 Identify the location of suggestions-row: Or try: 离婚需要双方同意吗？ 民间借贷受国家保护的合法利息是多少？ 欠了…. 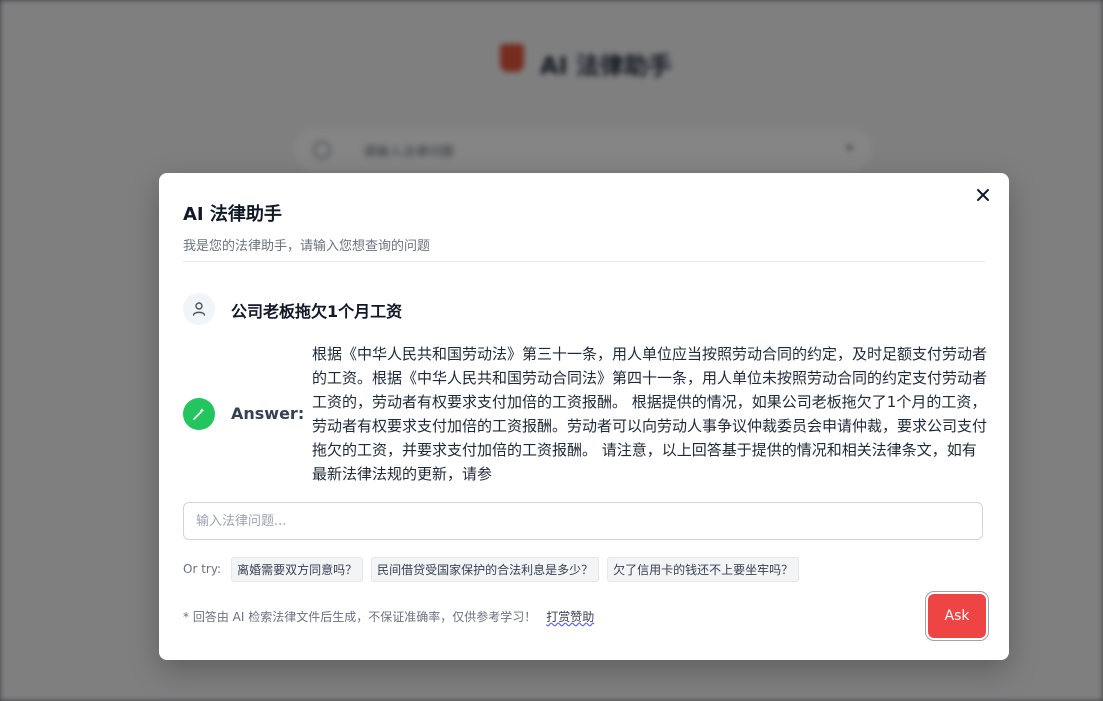
(491, 569).